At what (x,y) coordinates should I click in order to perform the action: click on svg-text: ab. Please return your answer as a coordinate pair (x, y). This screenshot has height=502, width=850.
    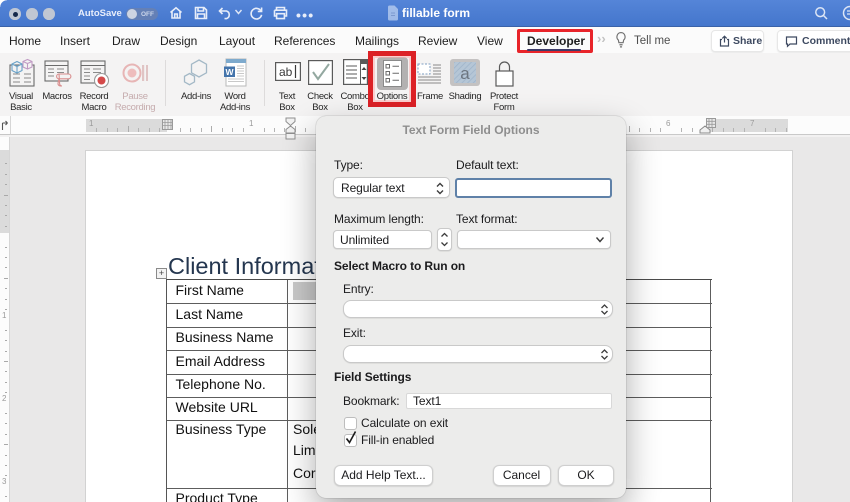
    Looking at the image, I should click on (286, 72).